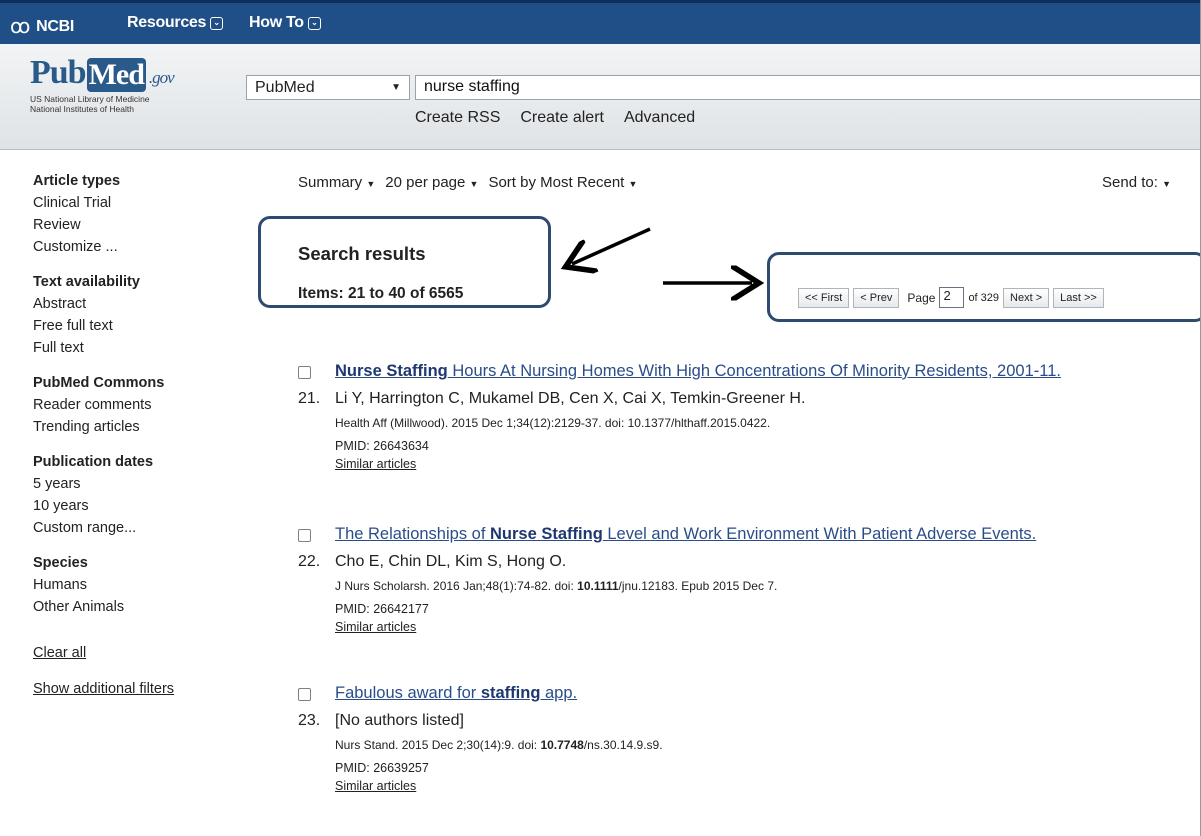  Describe the element at coordinates (133, 225) in the screenshot. I see `filter-review: Review` at that location.